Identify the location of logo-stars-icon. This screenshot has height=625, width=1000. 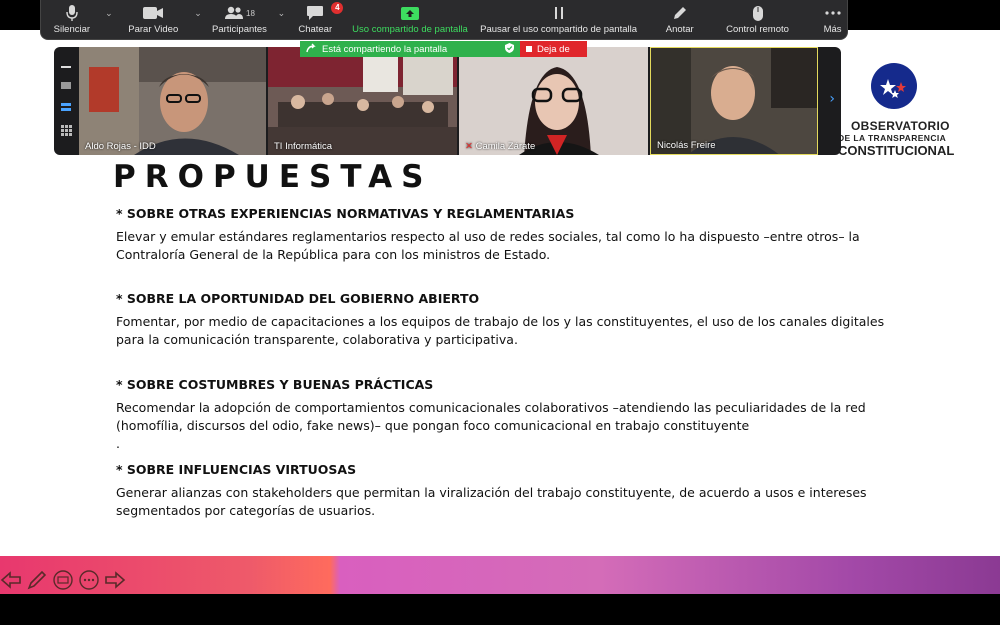
(893, 88).